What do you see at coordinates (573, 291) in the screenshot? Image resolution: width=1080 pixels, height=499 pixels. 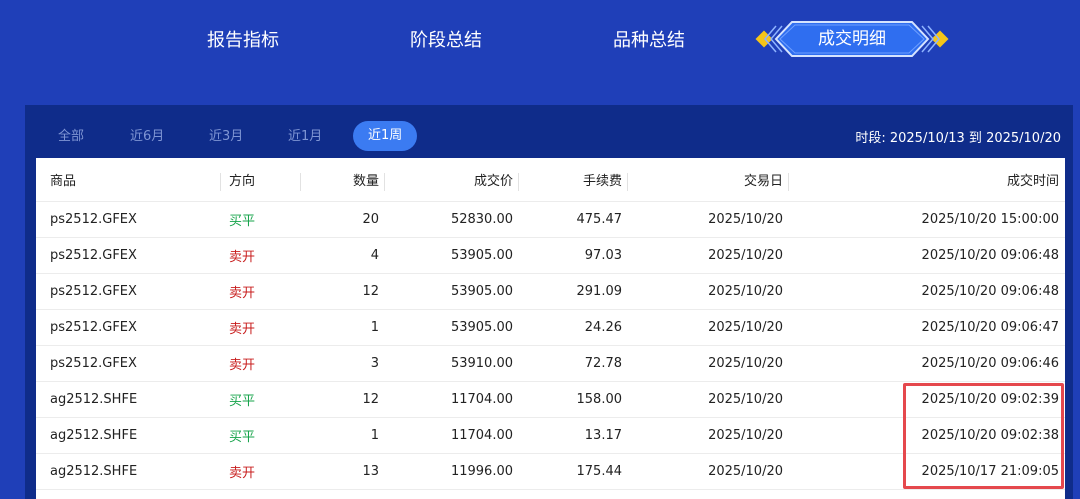 I see `cell-fee: 291.09` at bounding box center [573, 291].